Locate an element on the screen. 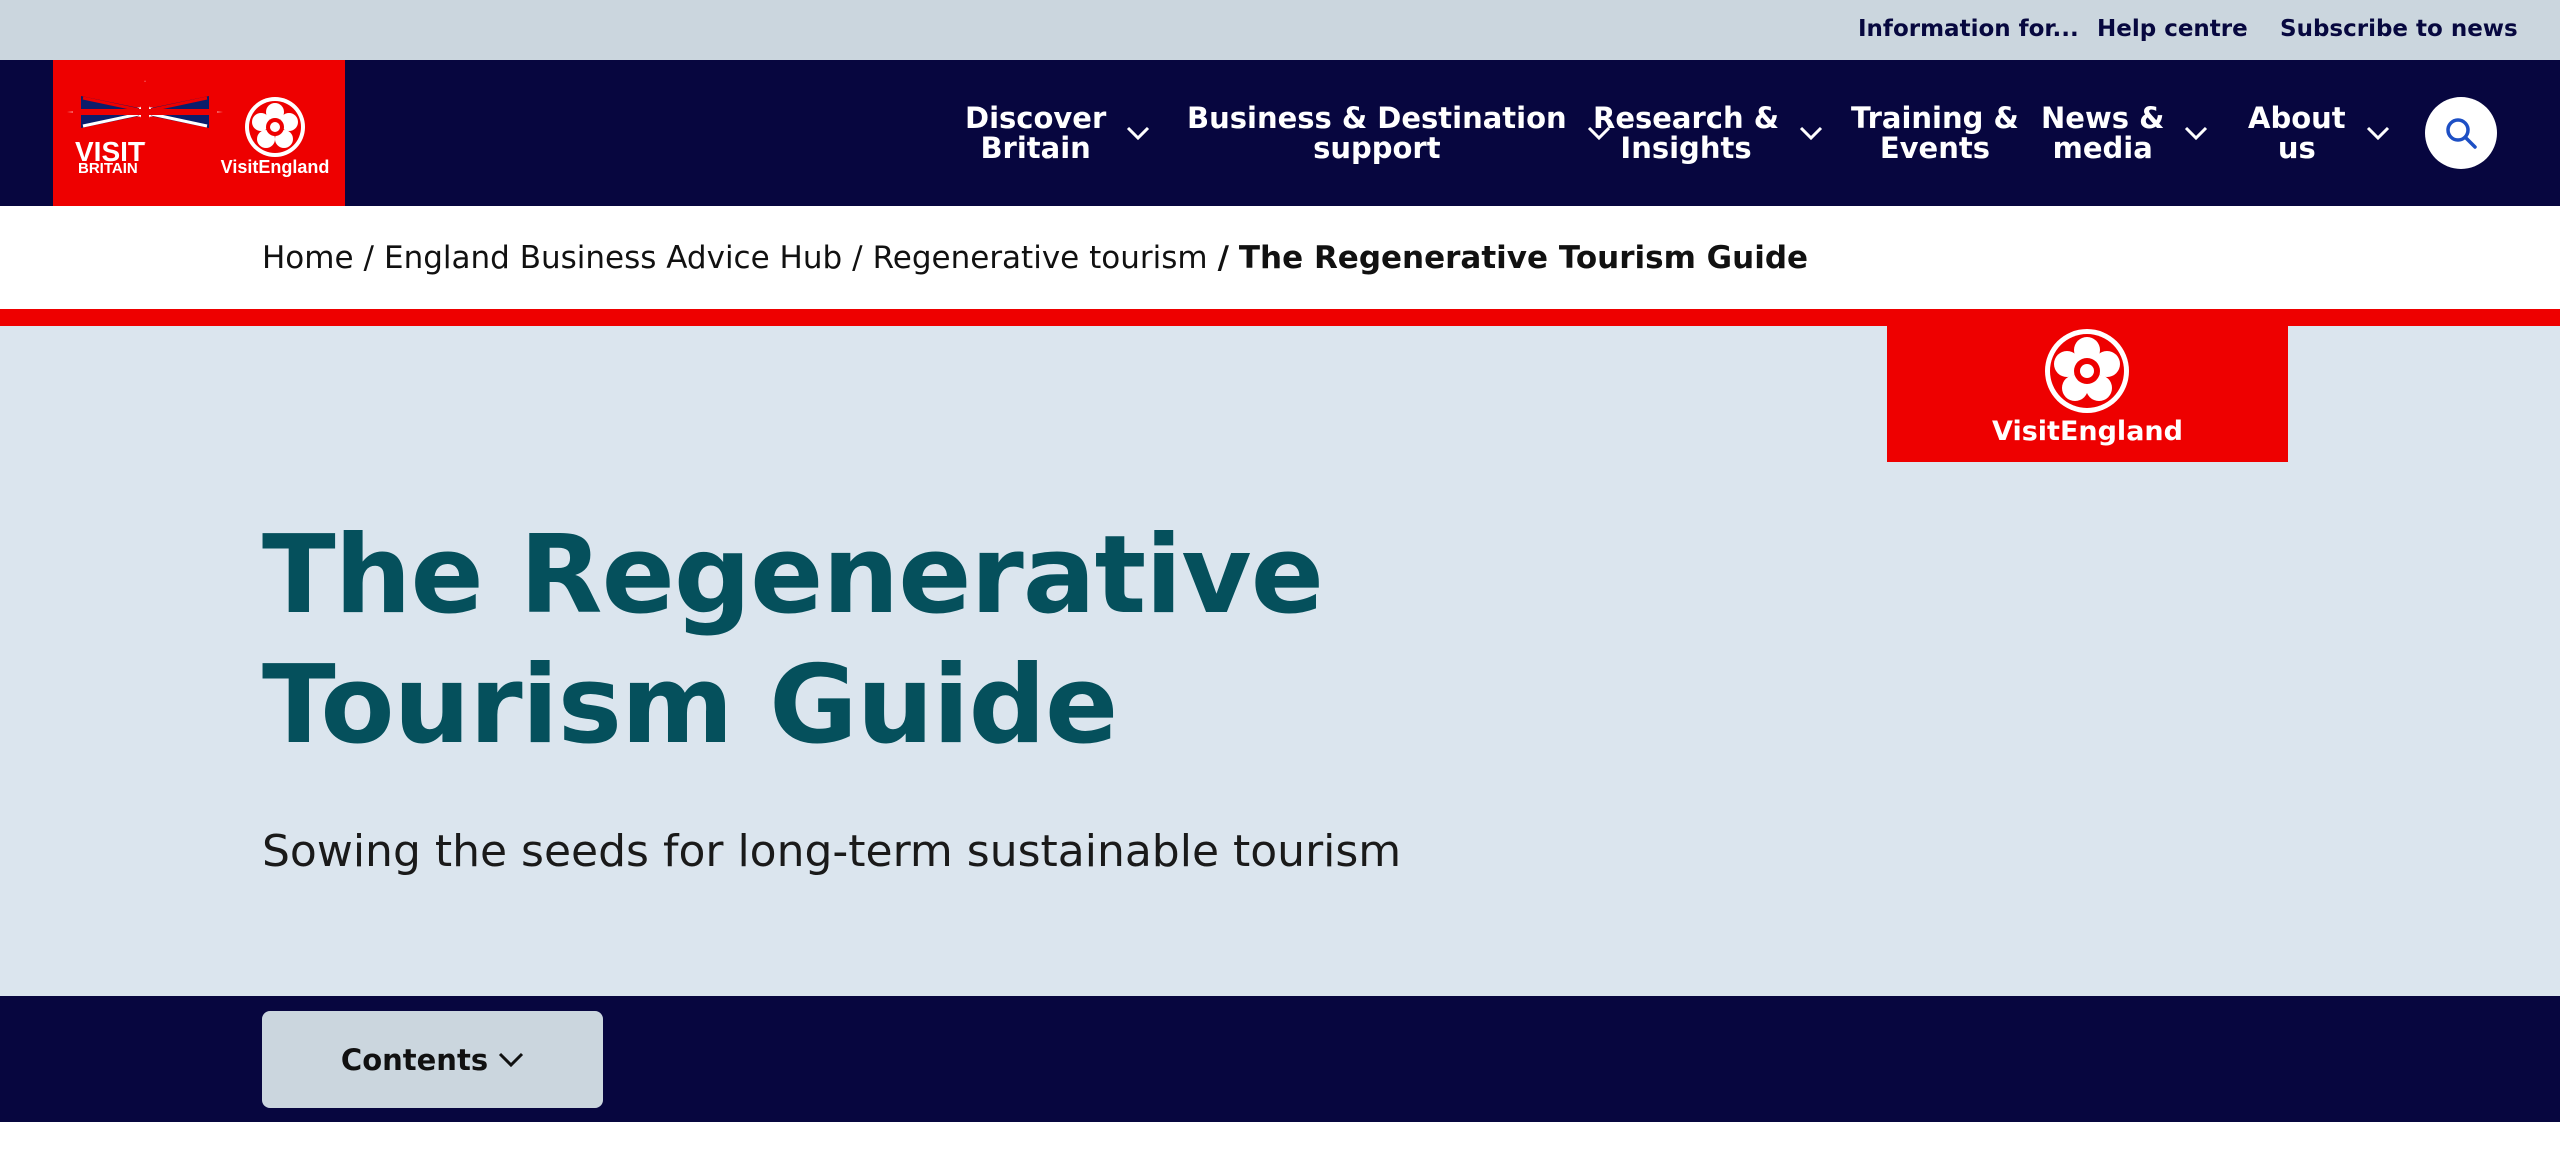 Image resolution: width=2560 pixels, height=1170 pixels. contents-bar: Contents is located at coordinates (1280, 1059).